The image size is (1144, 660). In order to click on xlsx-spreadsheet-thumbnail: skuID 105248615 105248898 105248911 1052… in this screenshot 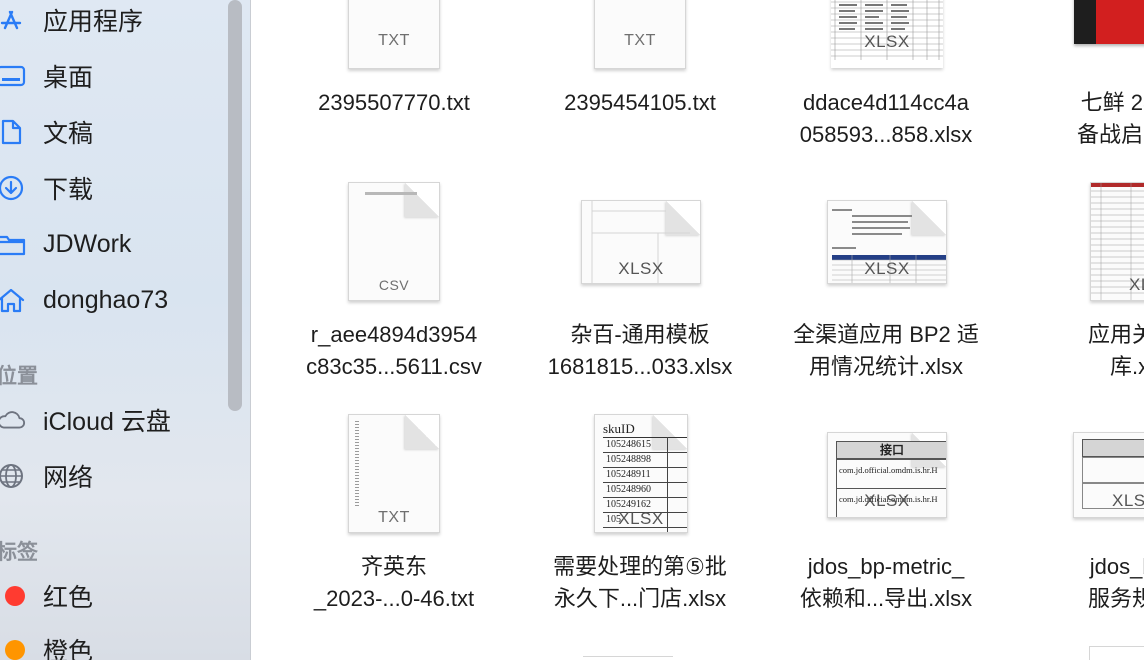, I will do `click(641, 473)`.